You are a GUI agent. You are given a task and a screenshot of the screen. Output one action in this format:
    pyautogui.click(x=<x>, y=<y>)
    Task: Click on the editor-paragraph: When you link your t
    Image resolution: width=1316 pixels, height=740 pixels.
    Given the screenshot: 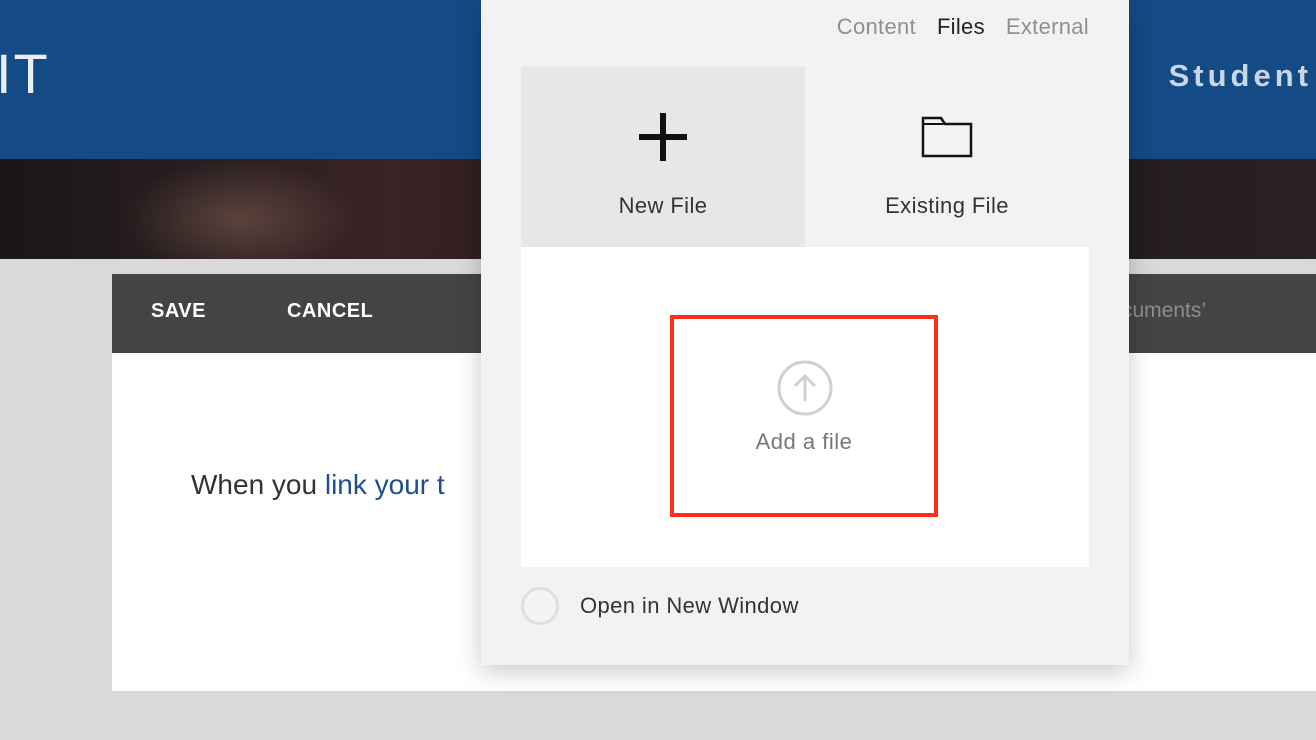 What is the action you would take?
    pyautogui.click(x=318, y=485)
    